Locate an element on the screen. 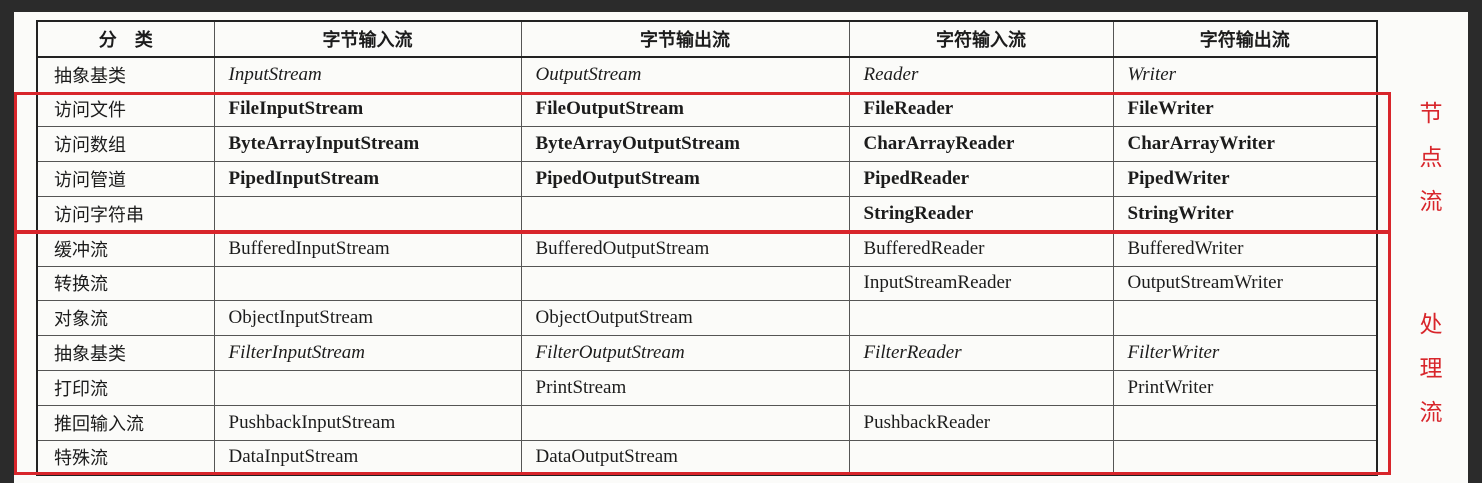 This screenshot has height=483, width=1482. stream-class-cell: OutputStream is located at coordinates (685, 74).